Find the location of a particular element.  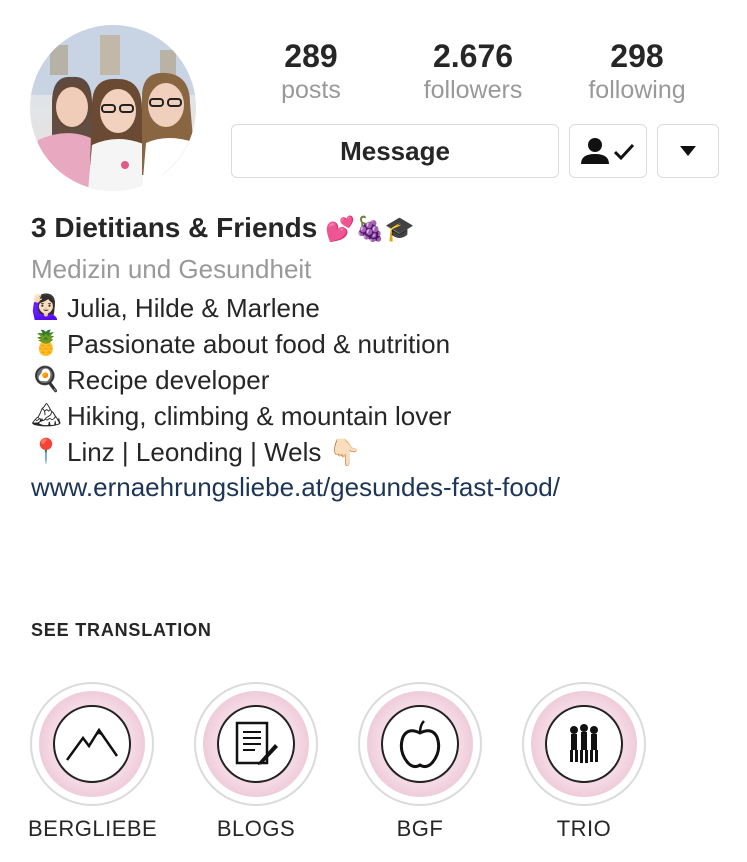

apple-icon is located at coordinates (420, 744).